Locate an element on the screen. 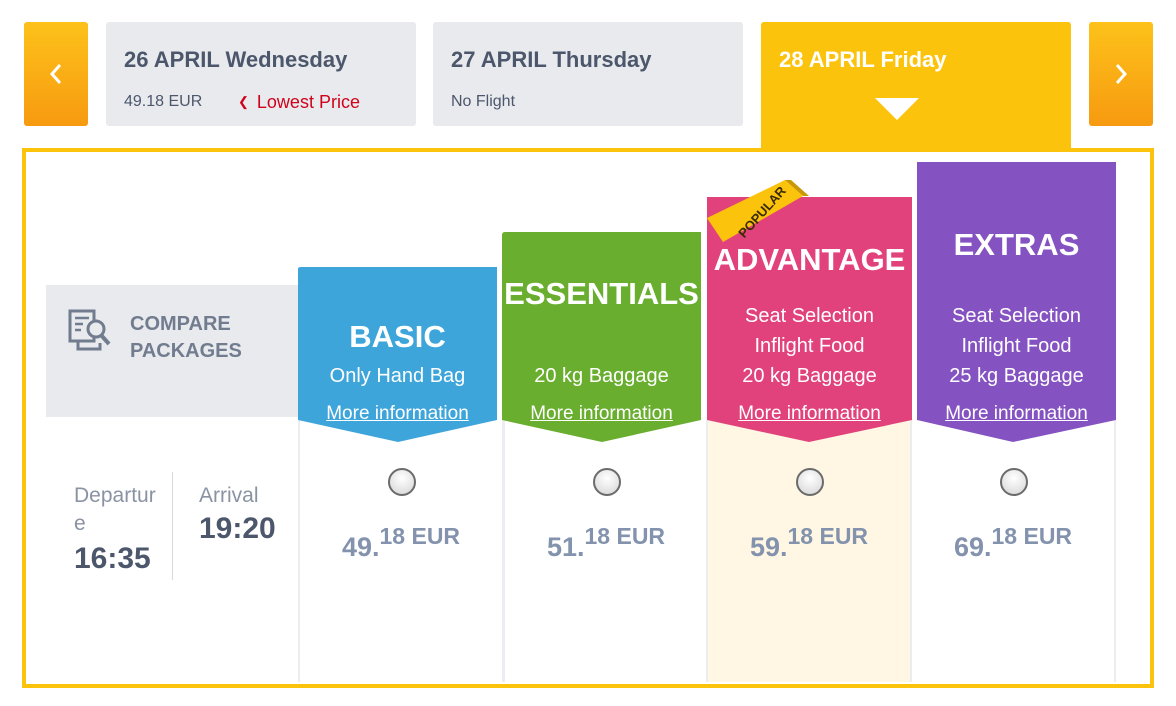  package-column-basic: 49.18 EUR is located at coordinates (401, 551).